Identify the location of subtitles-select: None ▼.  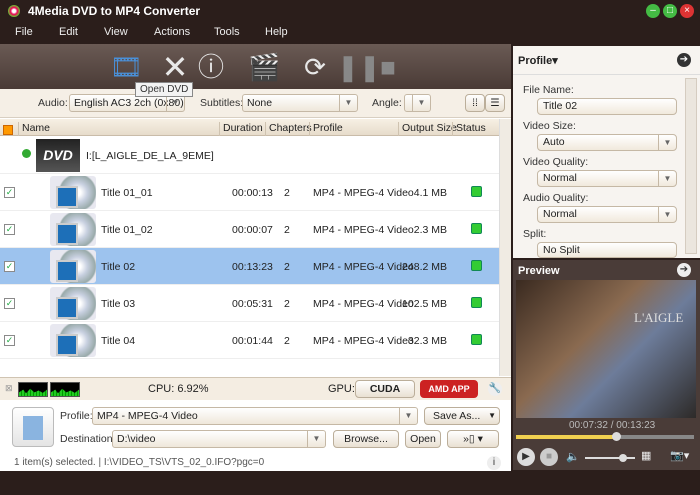
(300, 103).